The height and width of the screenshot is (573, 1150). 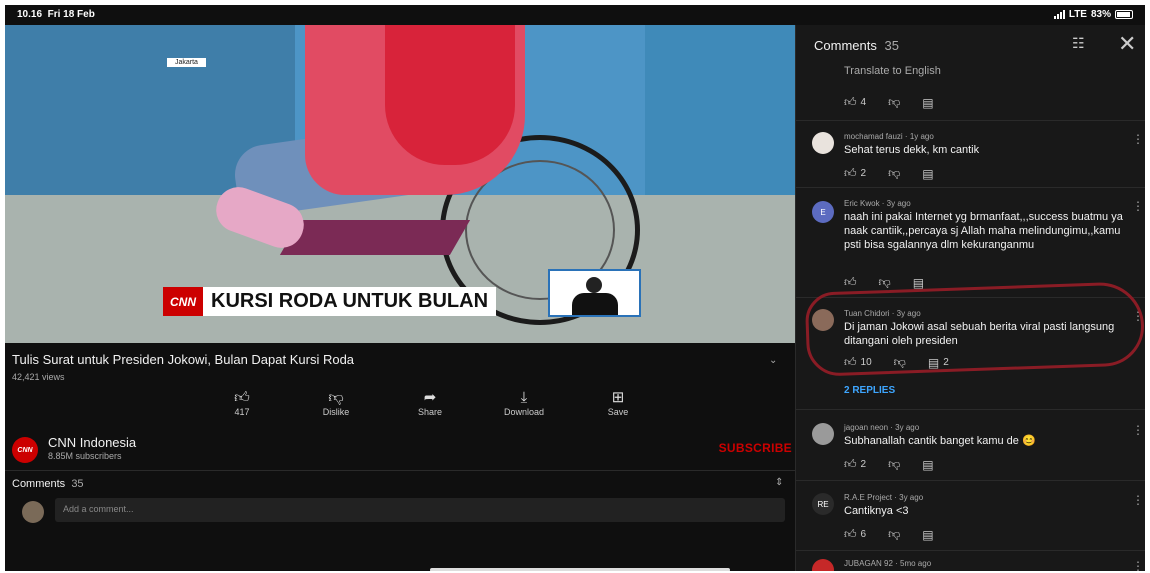 What do you see at coordinates (524, 397) in the screenshot?
I see `download-icon: ⤓` at bounding box center [524, 397].